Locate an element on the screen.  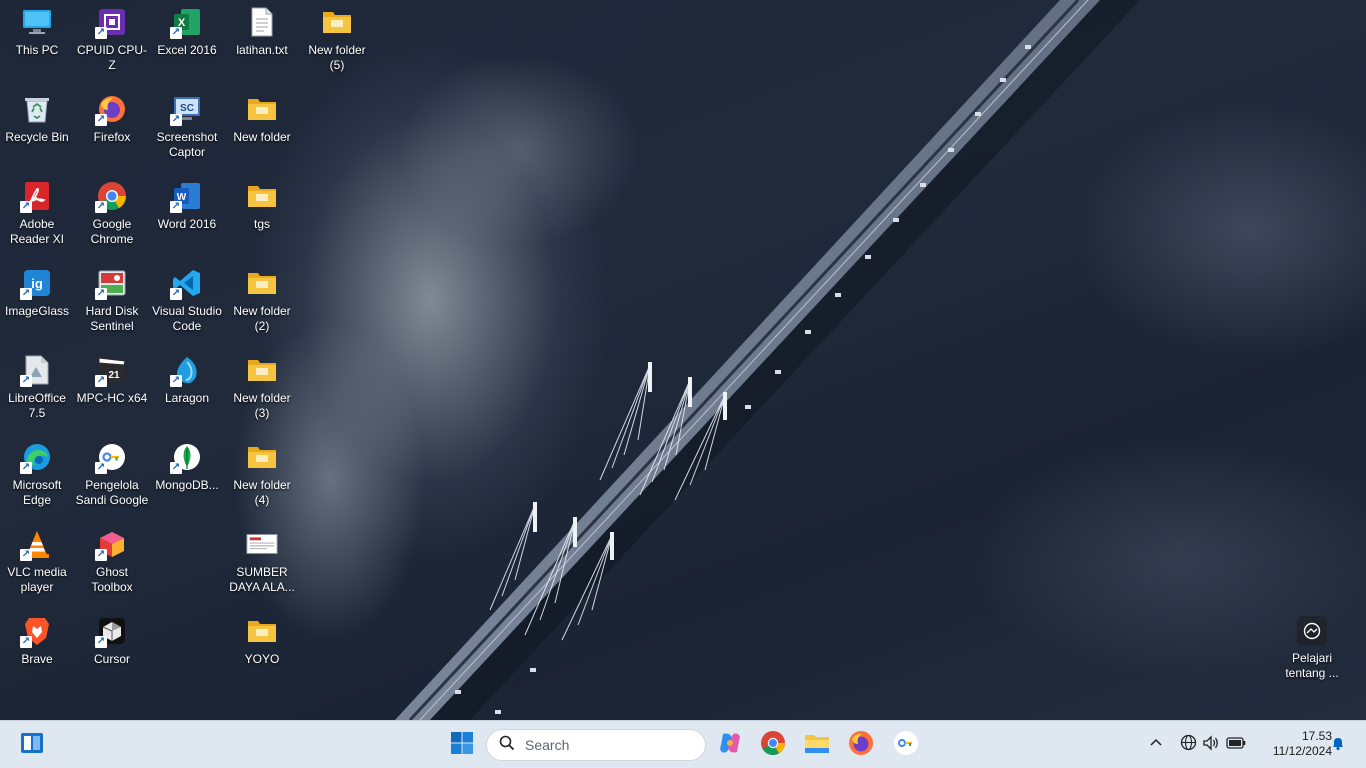
desktop-icon-latihan-txt: latihan.txt is located at coordinates (262, 32).